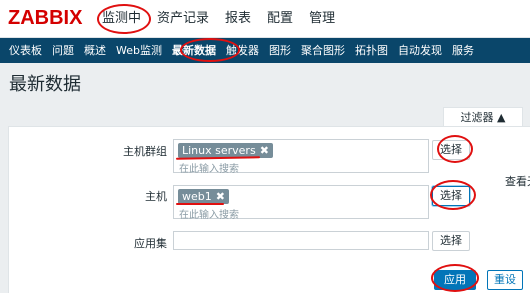 The image size is (530, 293). What do you see at coordinates (139, 50) in the screenshot?
I see `sub-menu-web: Web监测` at bounding box center [139, 50].